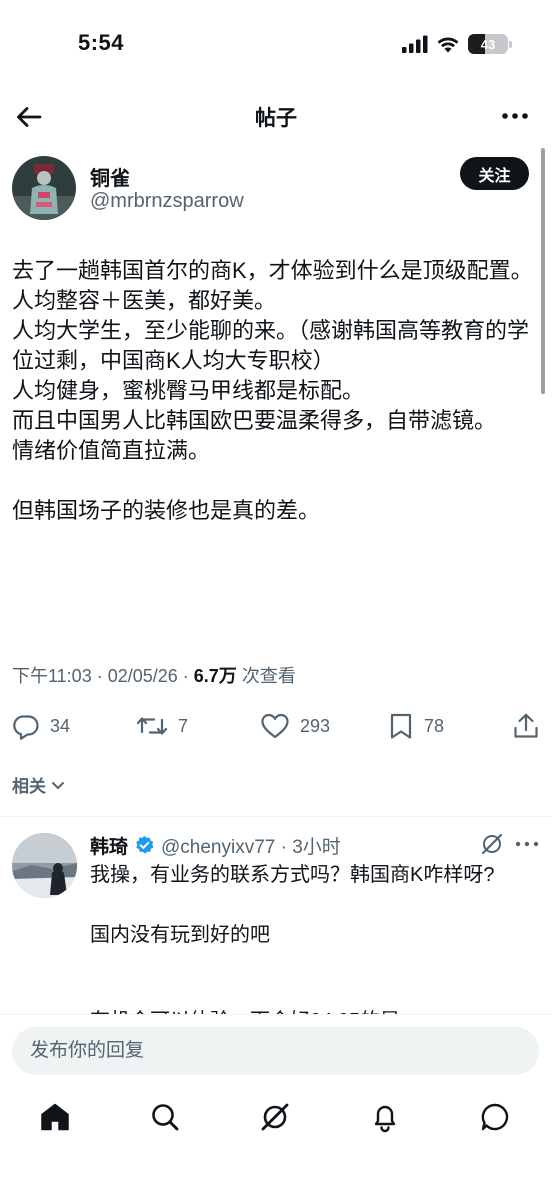  What do you see at coordinates (276, 118) in the screenshot?
I see `page-title: 帖子` at bounding box center [276, 118].